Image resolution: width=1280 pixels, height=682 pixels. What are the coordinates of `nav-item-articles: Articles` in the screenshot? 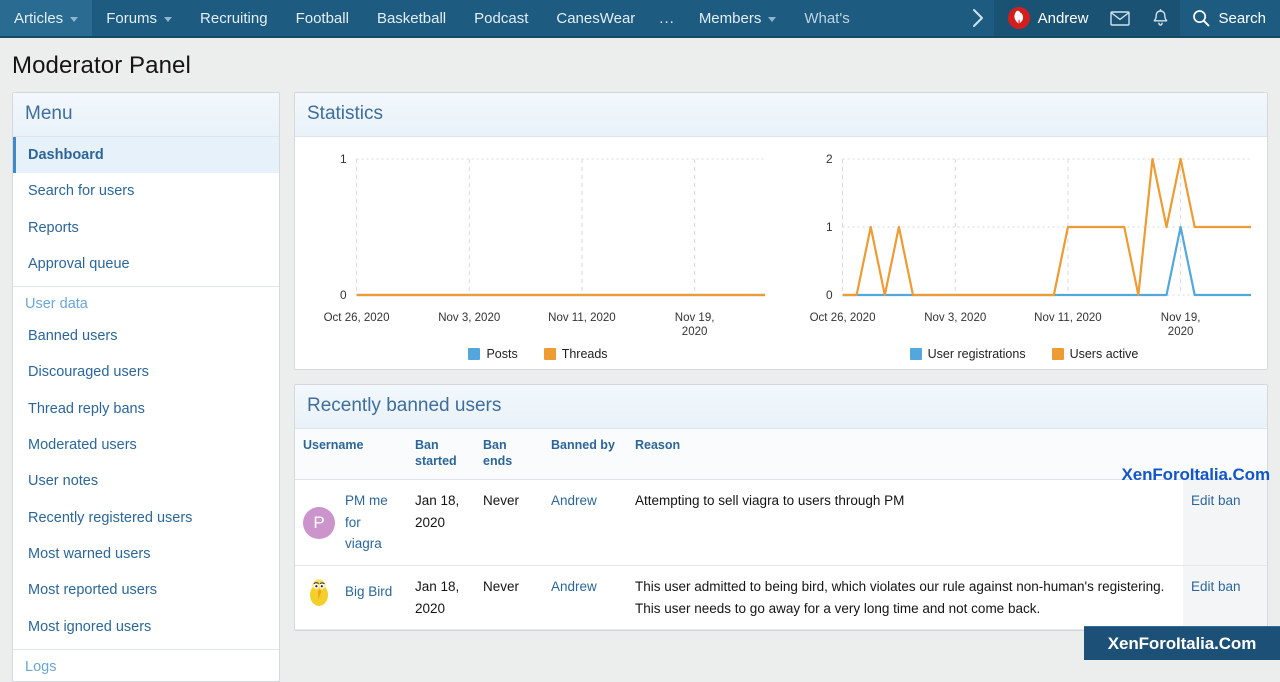 It's located at (46, 18).